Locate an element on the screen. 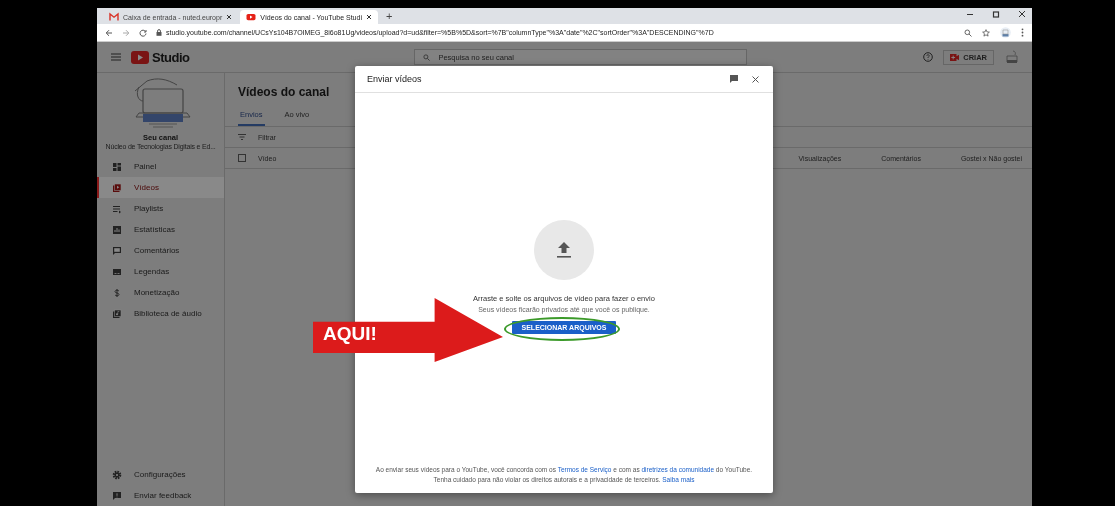 The width and height of the screenshot is (1115, 506). nav-item: Playlists is located at coordinates (160, 208).